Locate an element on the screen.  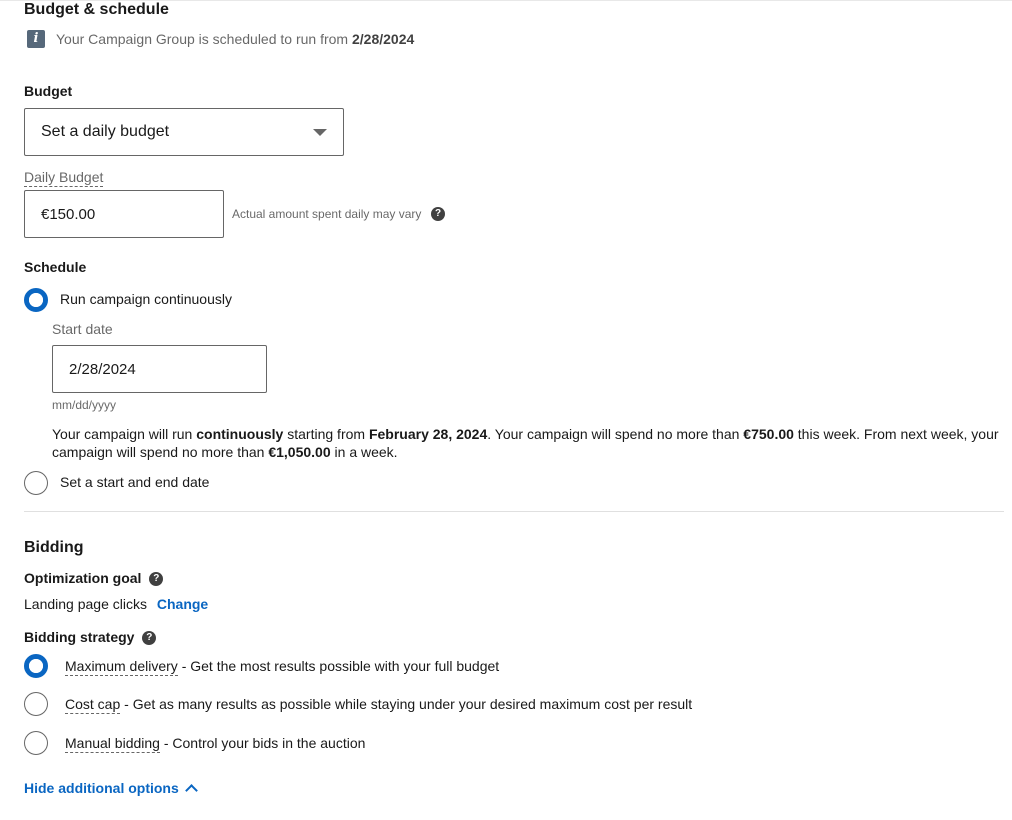
radio-maximum-delivery is located at coordinates (36, 666).